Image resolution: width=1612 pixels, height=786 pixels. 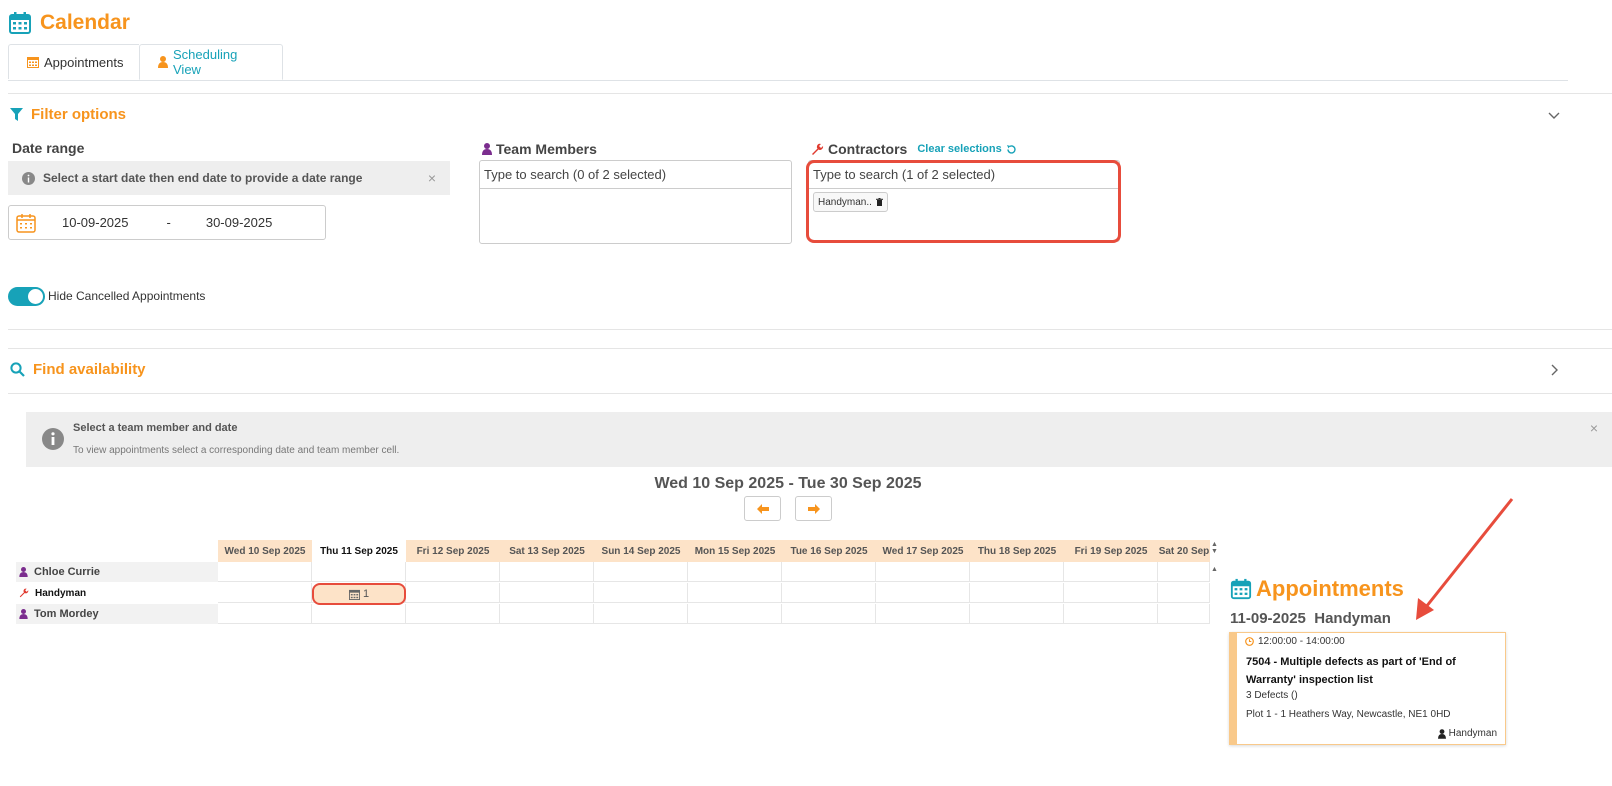 What do you see at coordinates (155, 428) in the screenshot?
I see `selection-info-title: Select a team member and date` at bounding box center [155, 428].